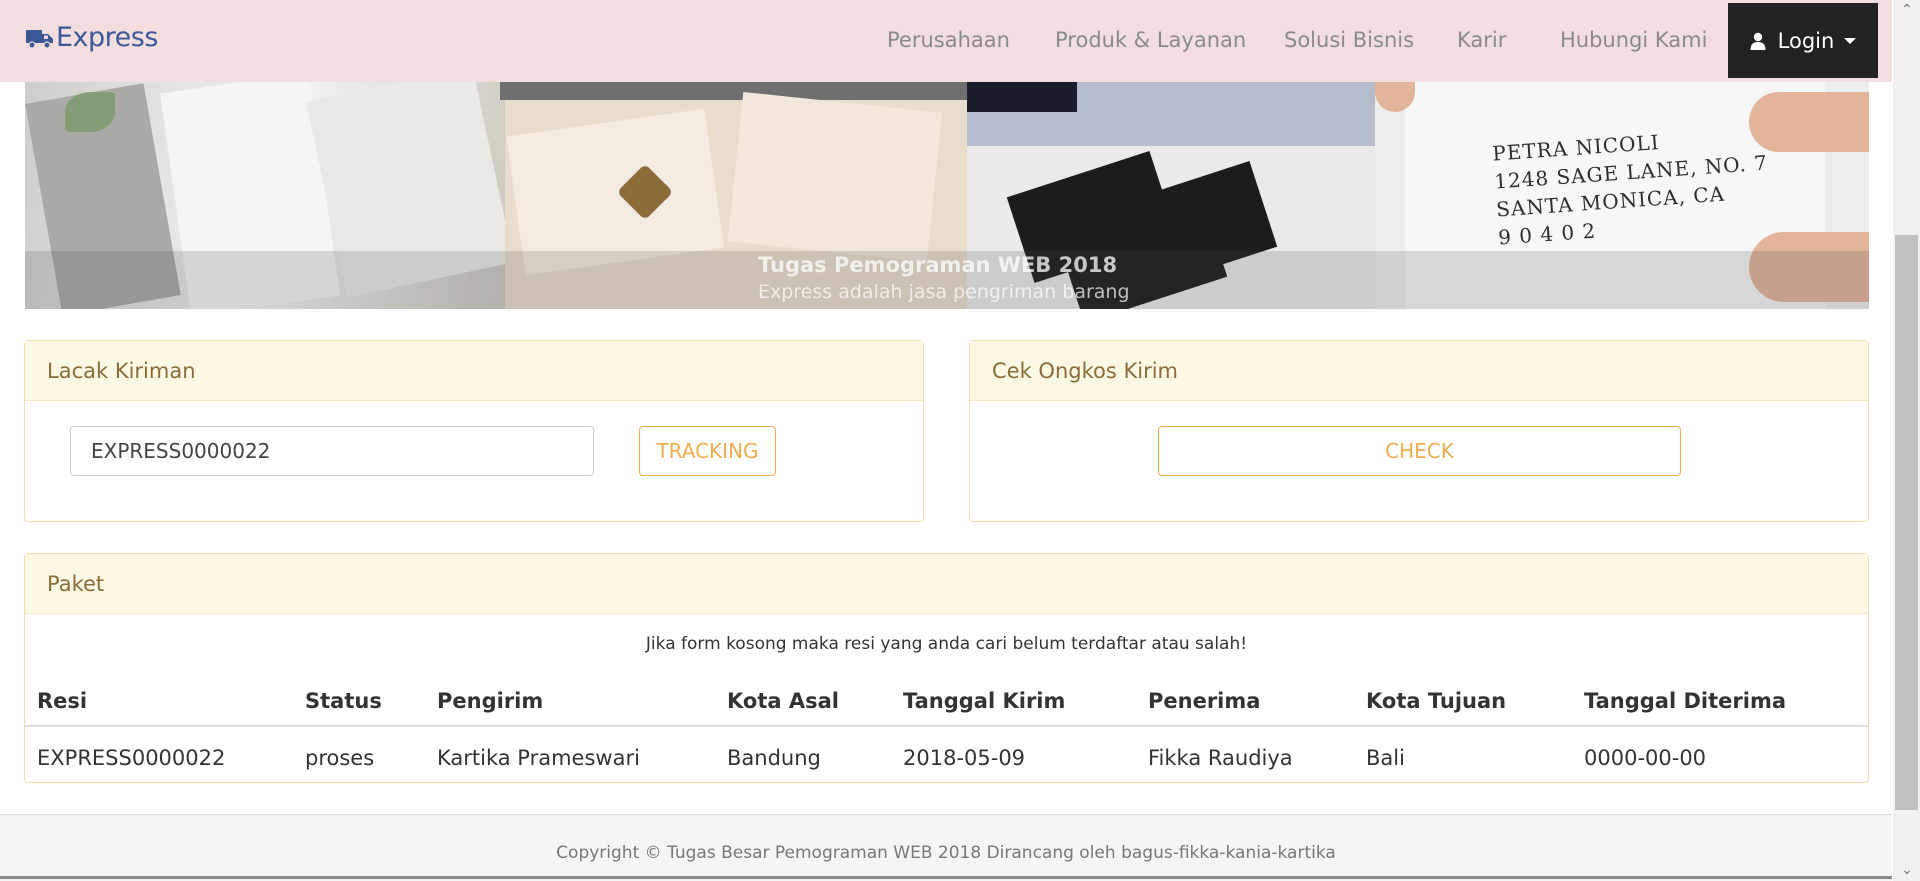 The width and height of the screenshot is (1920, 881). Describe the element at coordinates (946, 877) in the screenshot. I see `horizontal-scrollbar` at that location.